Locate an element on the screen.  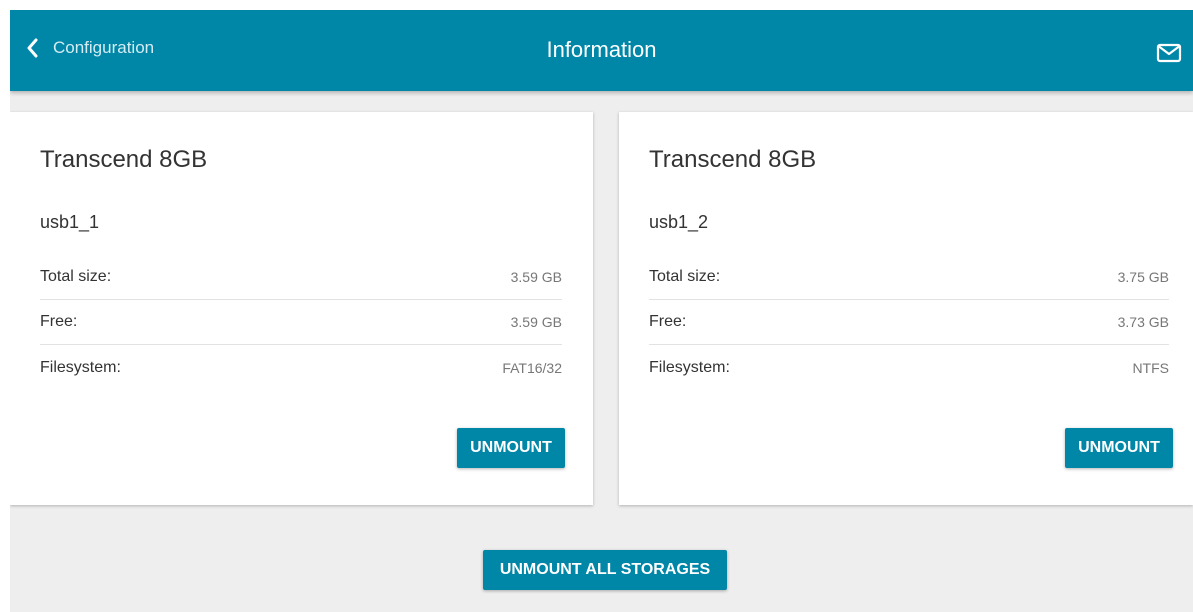
top-bar: Configuration Information is located at coordinates (601, 50).